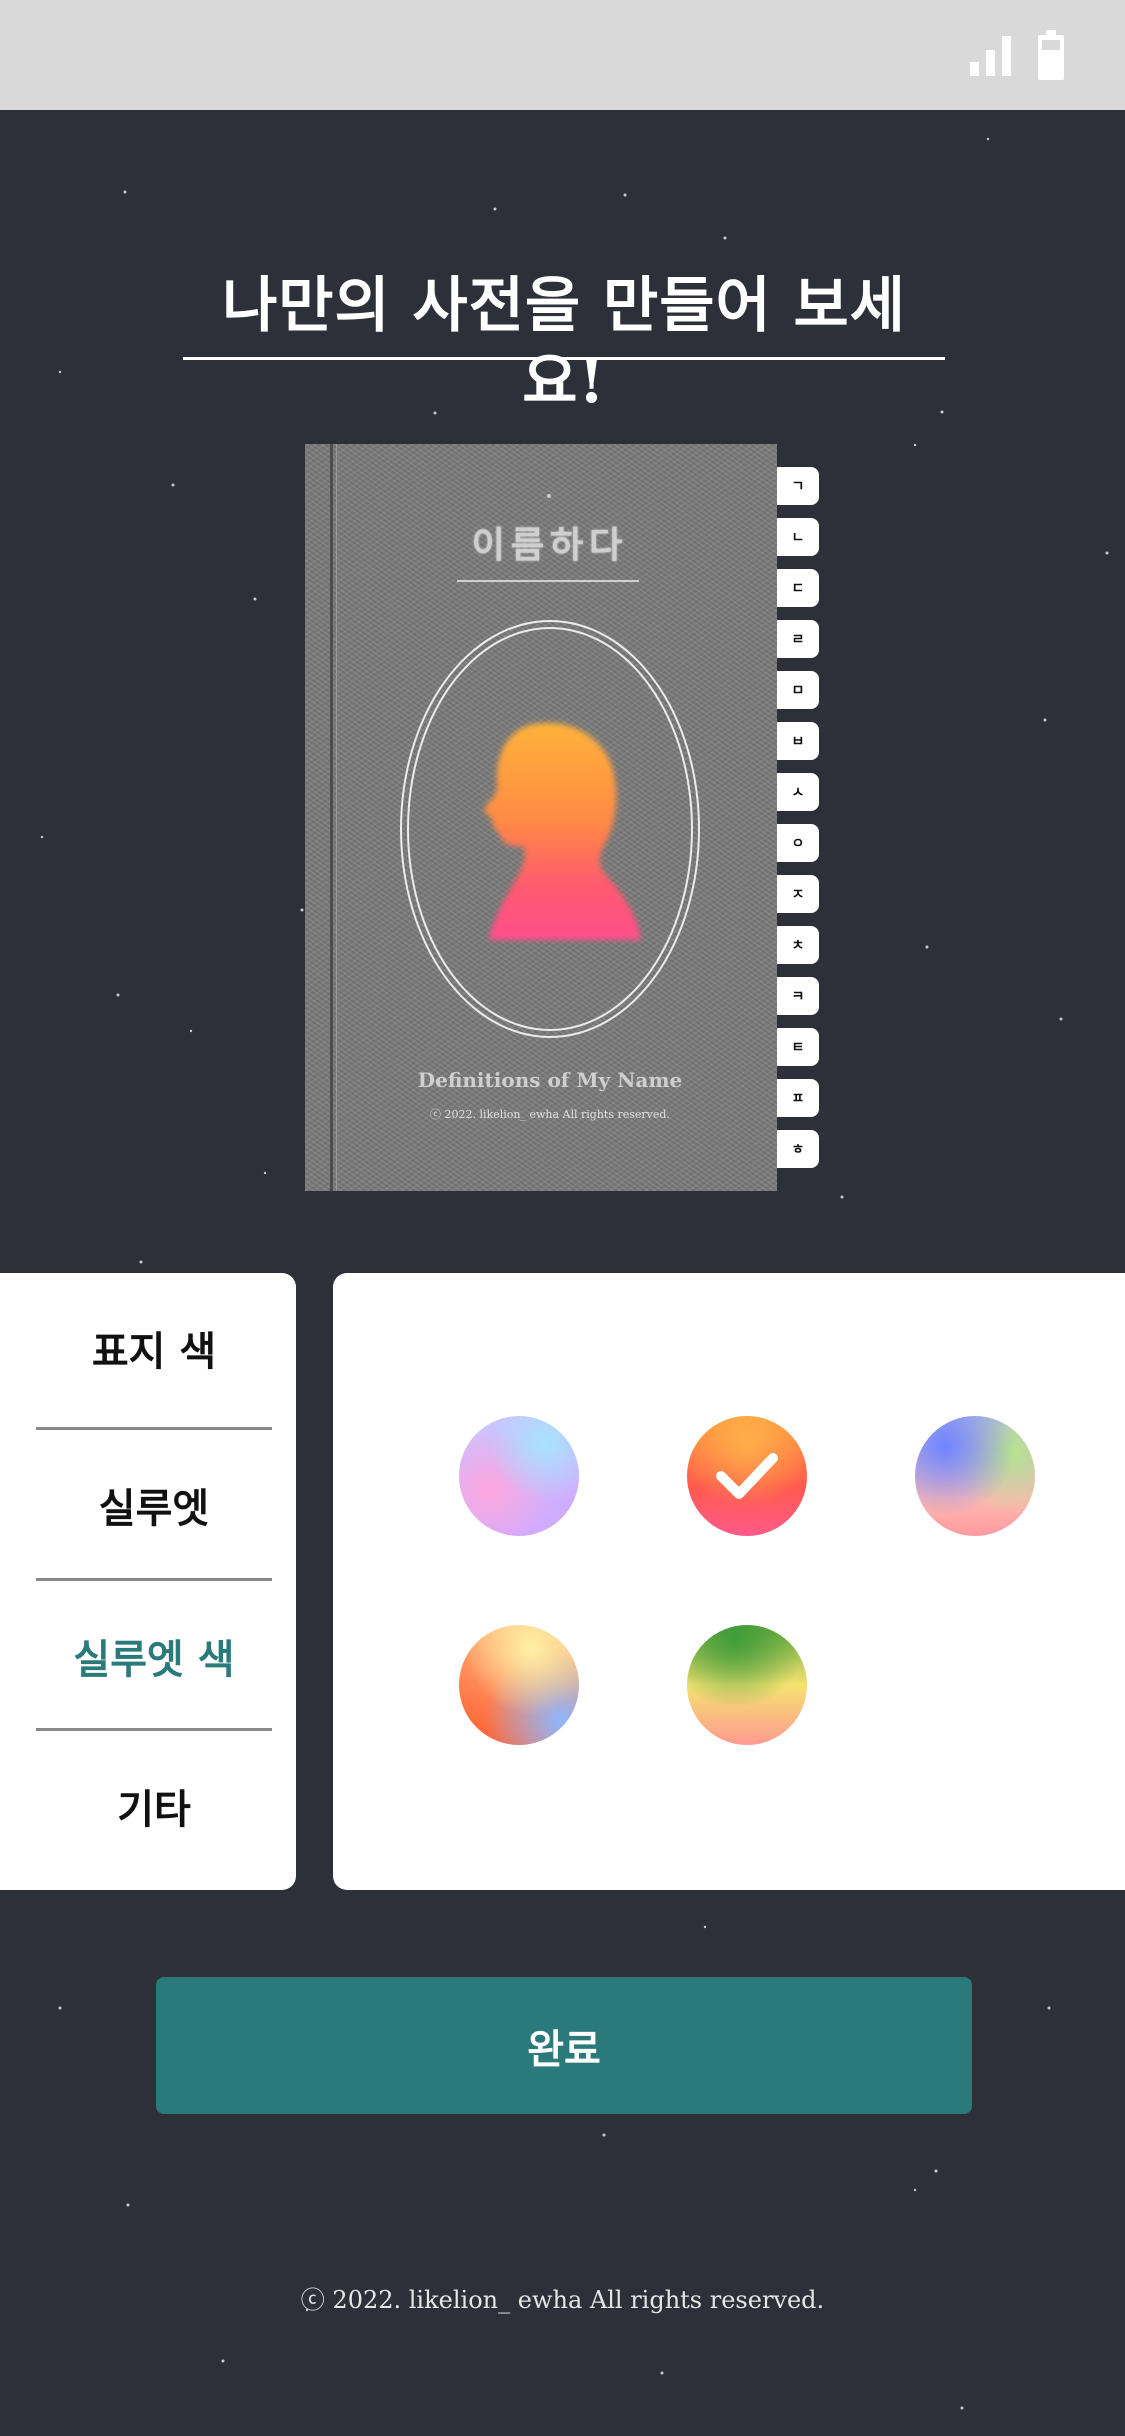  What do you see at coordinates (798, 894) in the screenshot?
I see `index-tab: ㅈ` at bounding box center [798, 894].